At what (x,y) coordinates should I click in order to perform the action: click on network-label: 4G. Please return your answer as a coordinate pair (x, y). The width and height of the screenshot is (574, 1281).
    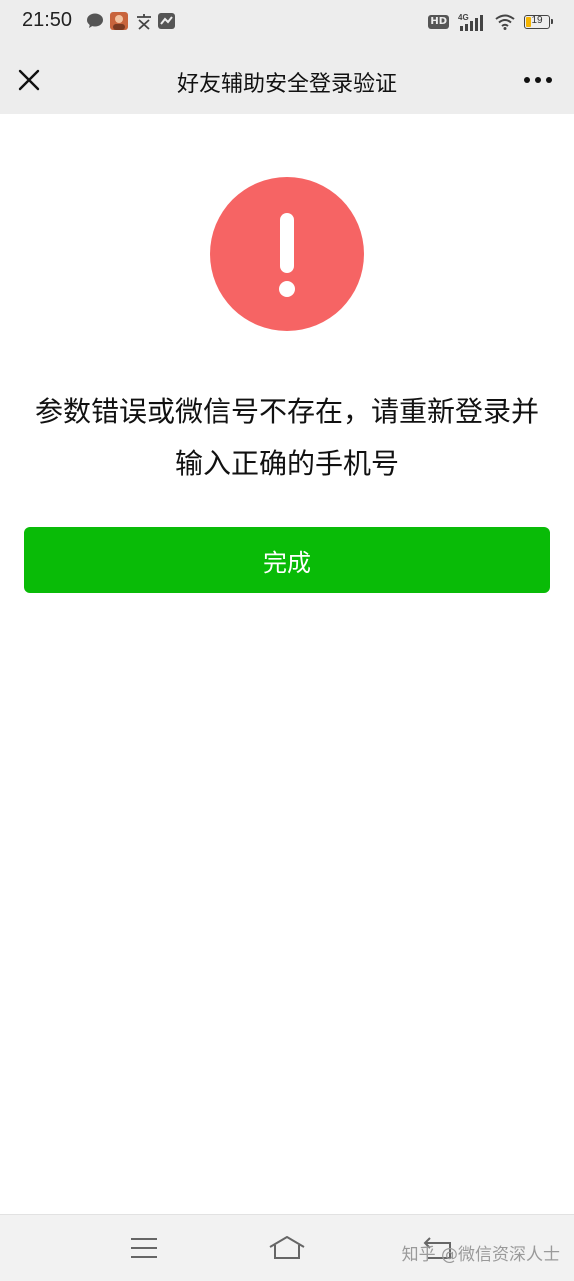
    Looking at the image, I should click on (463, 17).